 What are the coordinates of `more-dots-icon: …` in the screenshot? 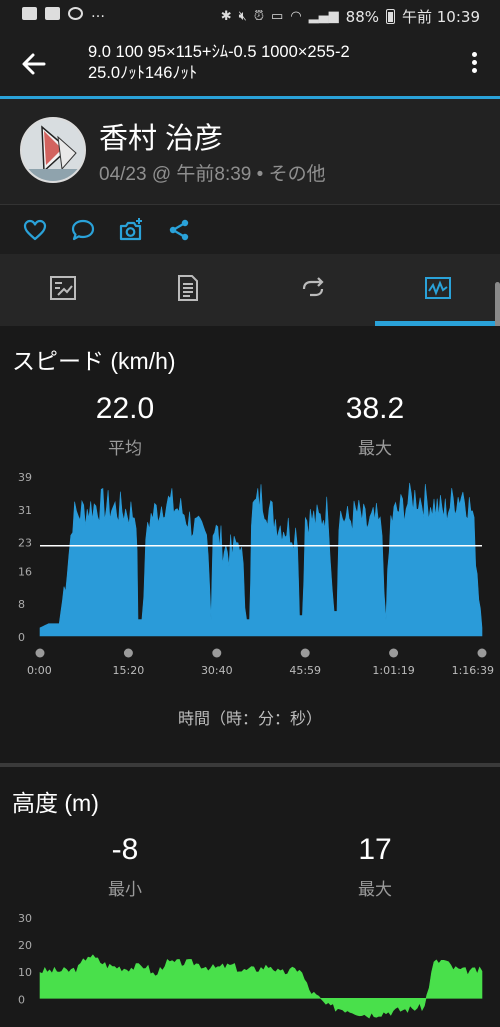 It's located at (98, 13).